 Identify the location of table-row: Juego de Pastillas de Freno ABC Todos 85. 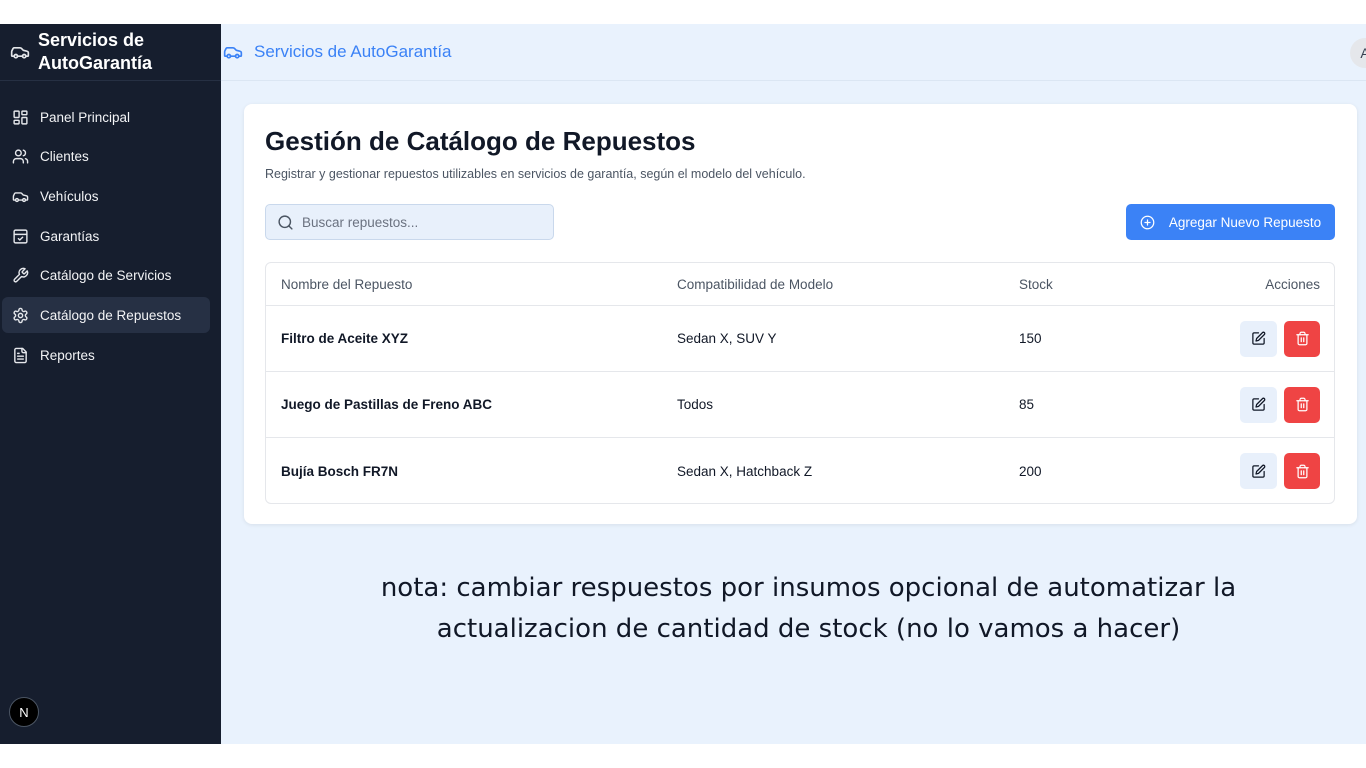
(800, 405).